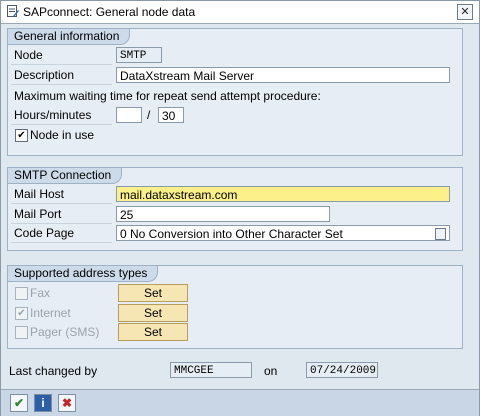  Describe the element at coordinates (465, 12) in the screenshot. I see `close-button: ✕` at that location.